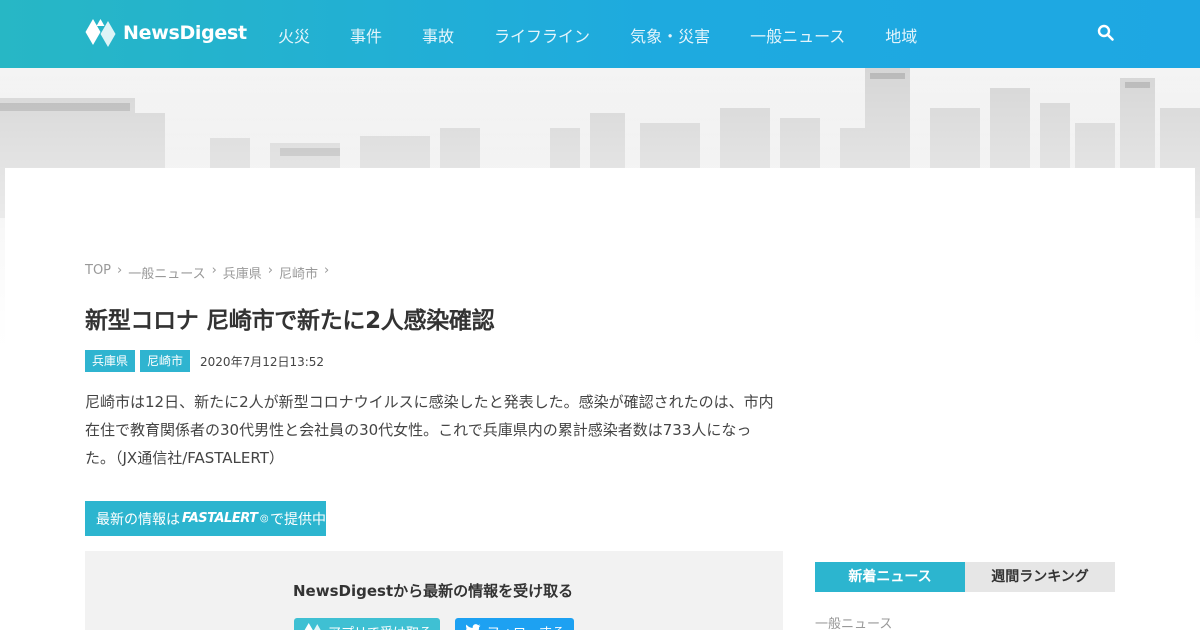 This screenshot has height=630, width=1200. I want to click on fastalert-suffix: で提供中, so click(298, 519).